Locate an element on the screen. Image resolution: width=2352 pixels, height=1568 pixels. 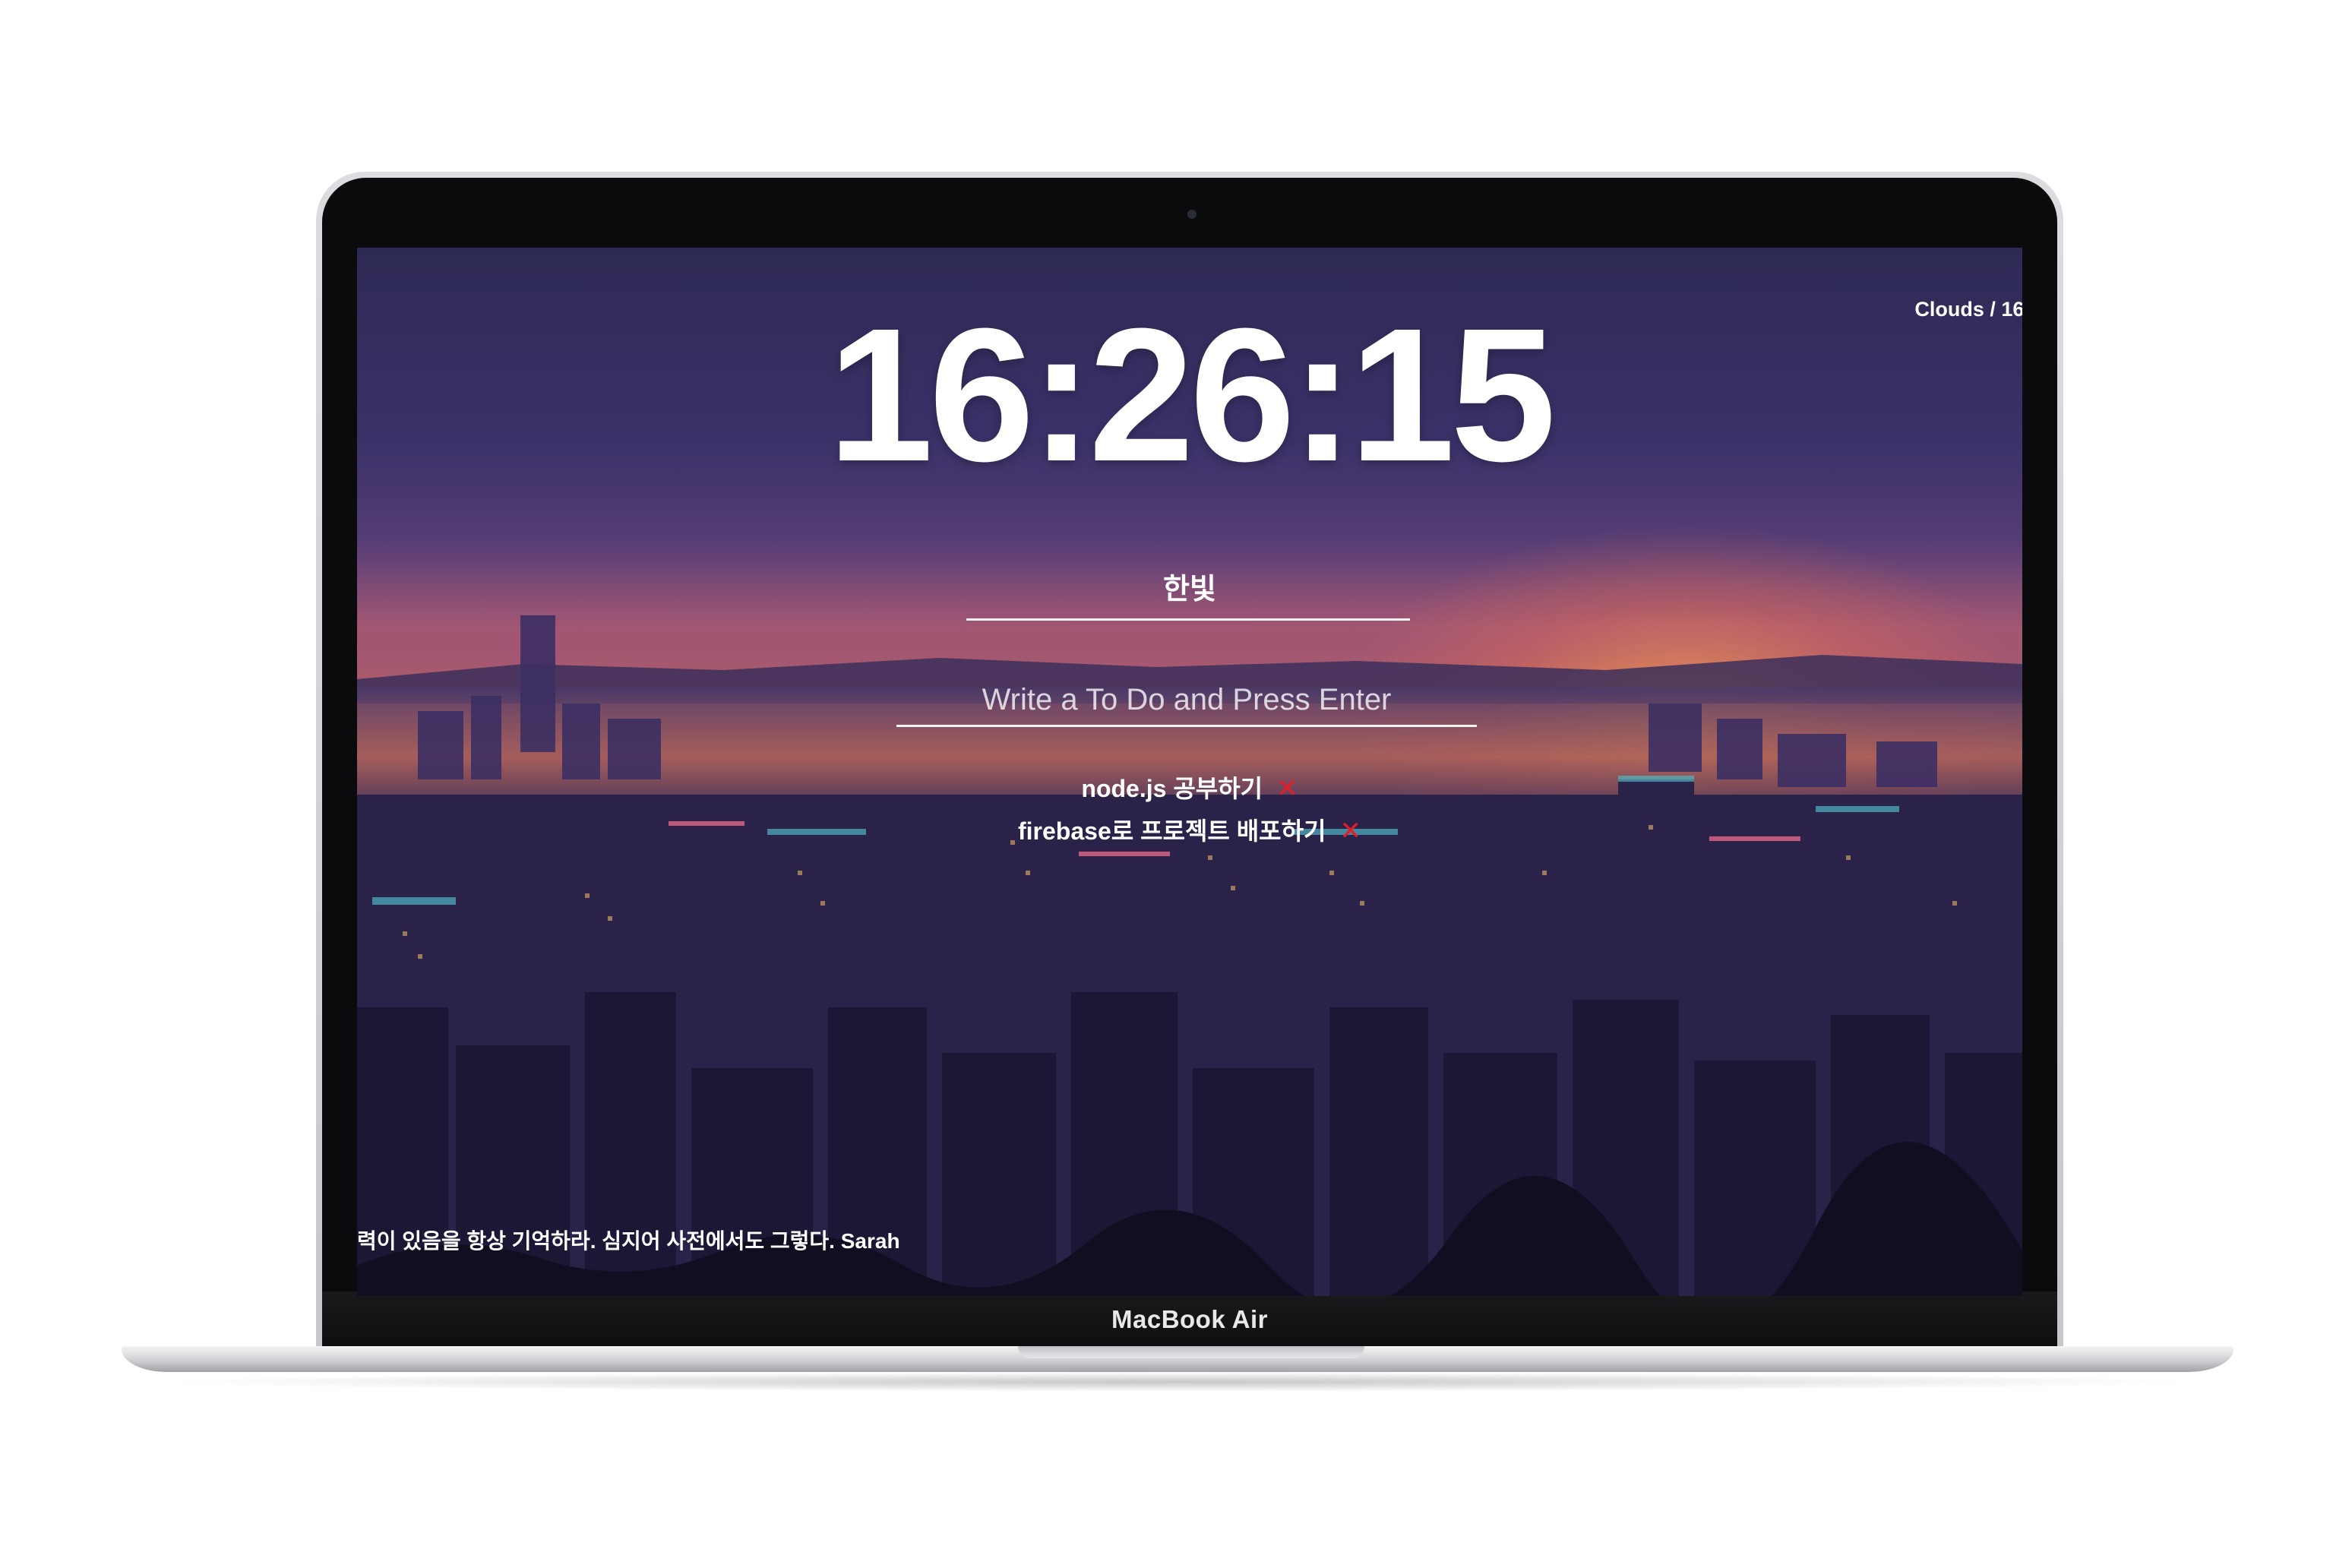
todo-item-text: node.js 공부하기 is located at coordinates (1172, 789).